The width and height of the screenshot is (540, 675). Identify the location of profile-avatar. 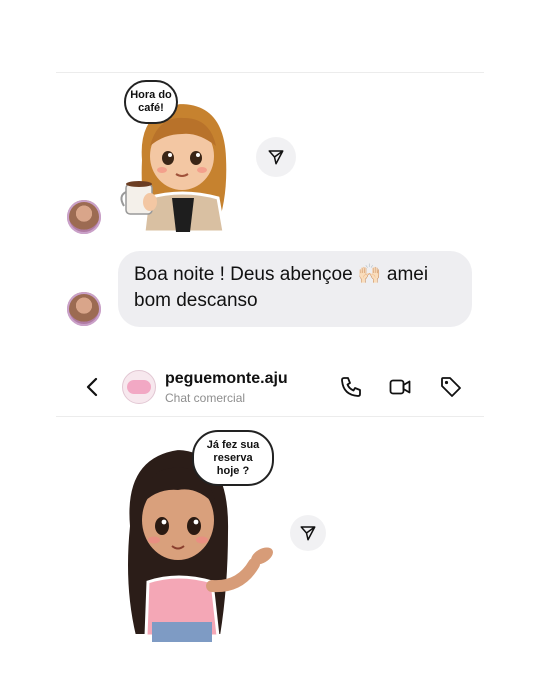
(139, 387).